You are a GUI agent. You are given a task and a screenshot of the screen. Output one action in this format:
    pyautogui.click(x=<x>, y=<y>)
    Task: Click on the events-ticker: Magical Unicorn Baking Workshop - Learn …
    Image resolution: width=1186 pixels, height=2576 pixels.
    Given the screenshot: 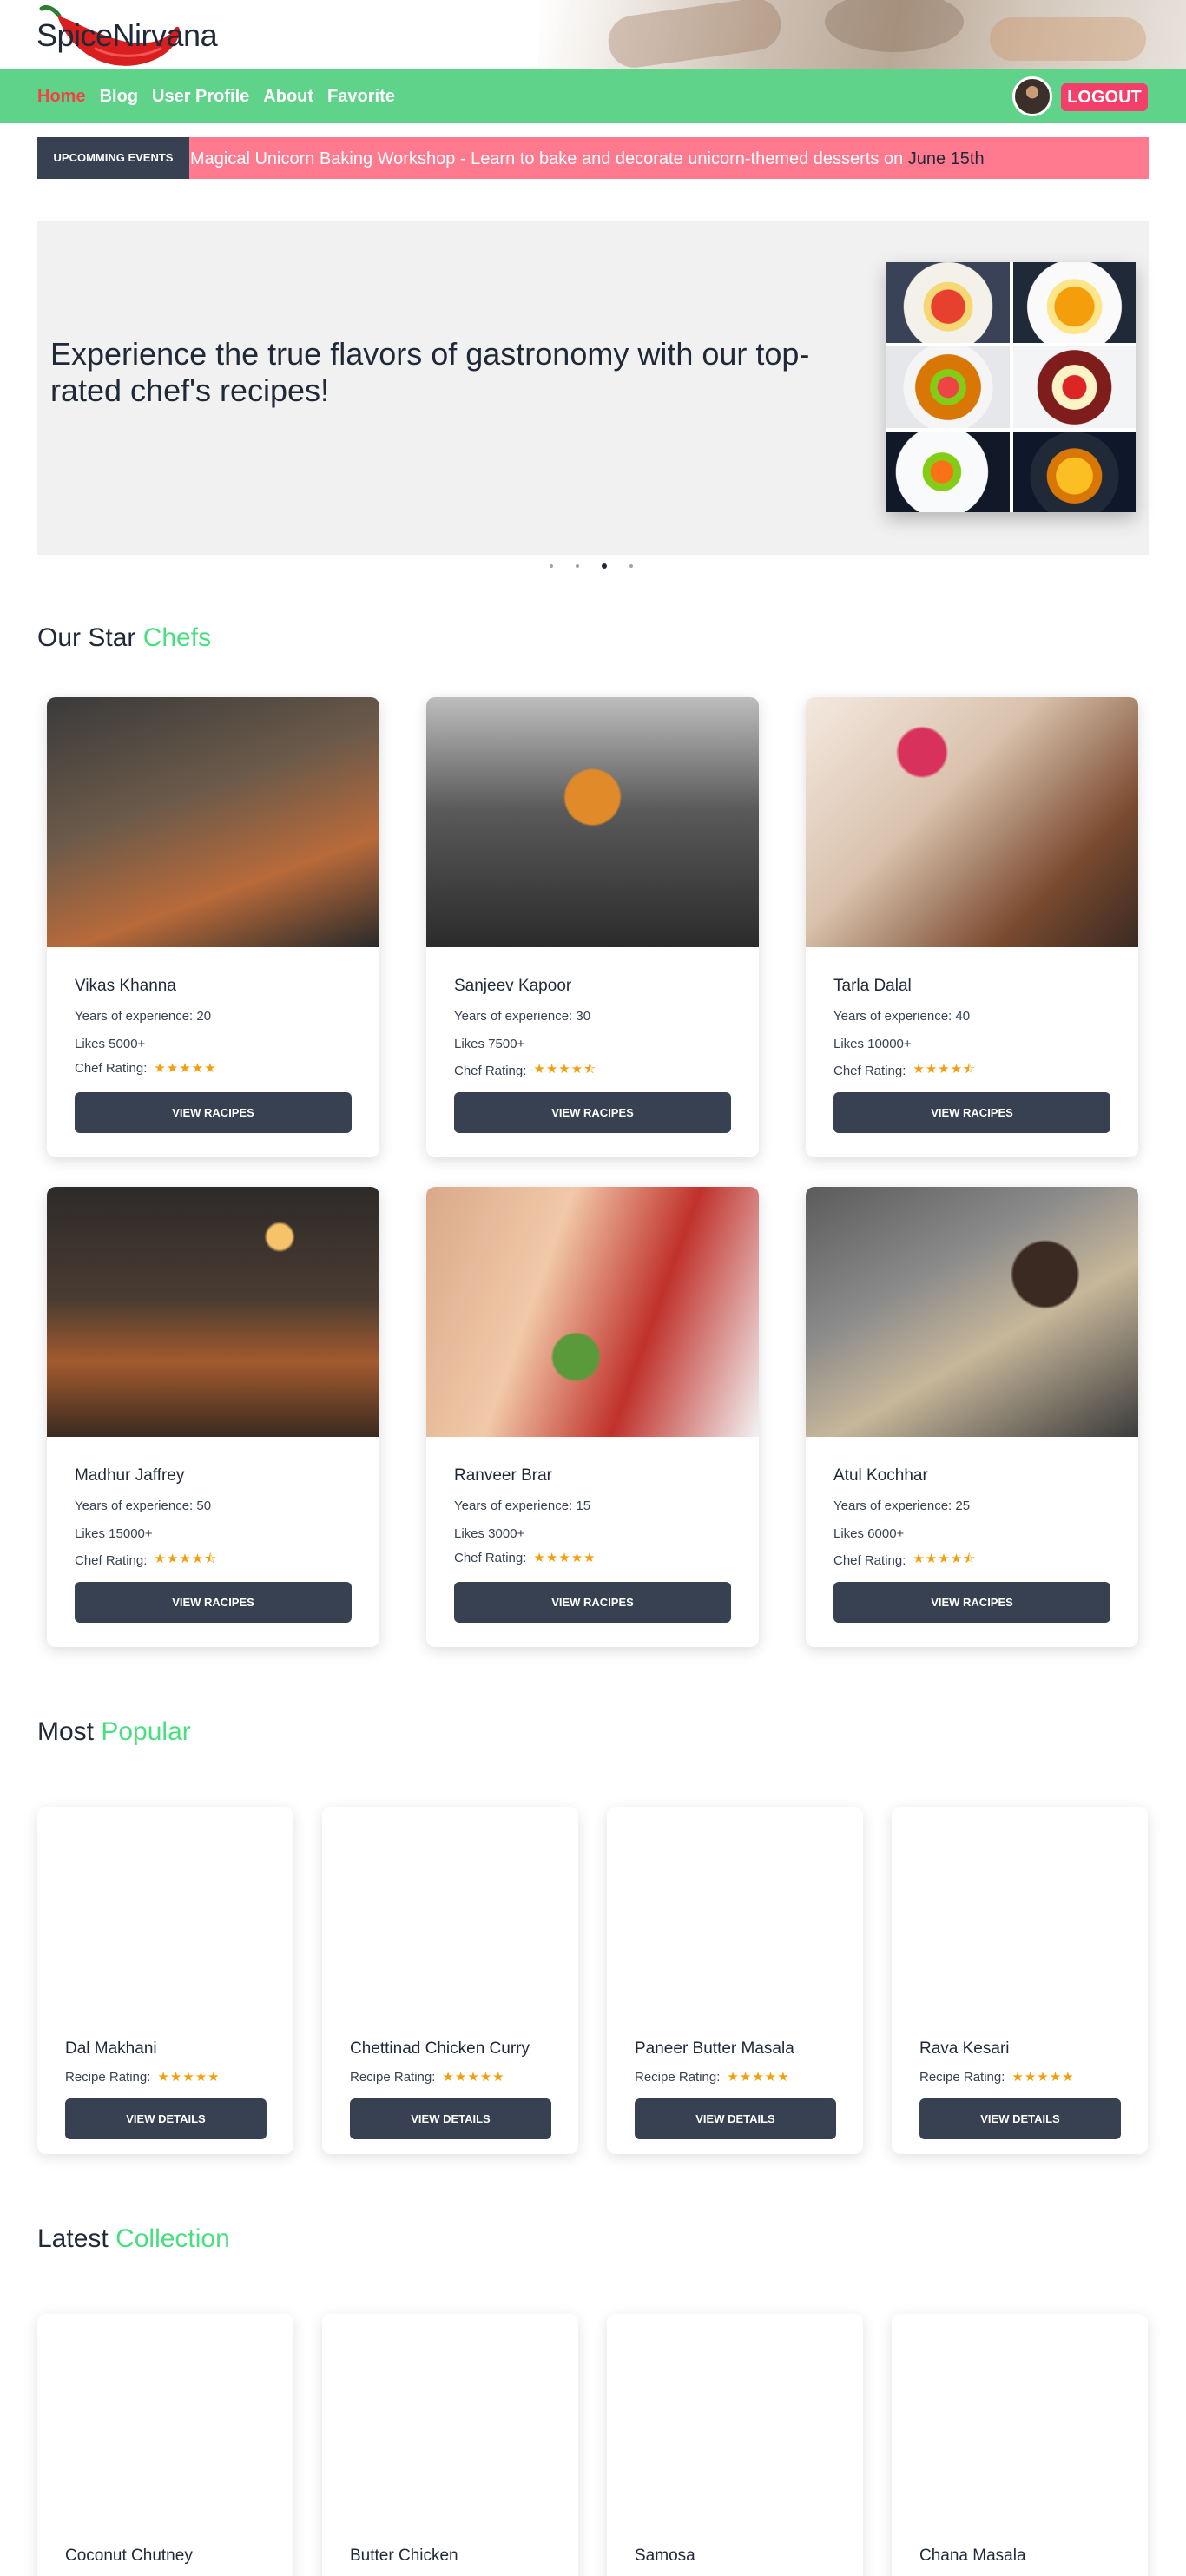 What is the action you would take?
    pyautogui.click(x=588, y=159)
    